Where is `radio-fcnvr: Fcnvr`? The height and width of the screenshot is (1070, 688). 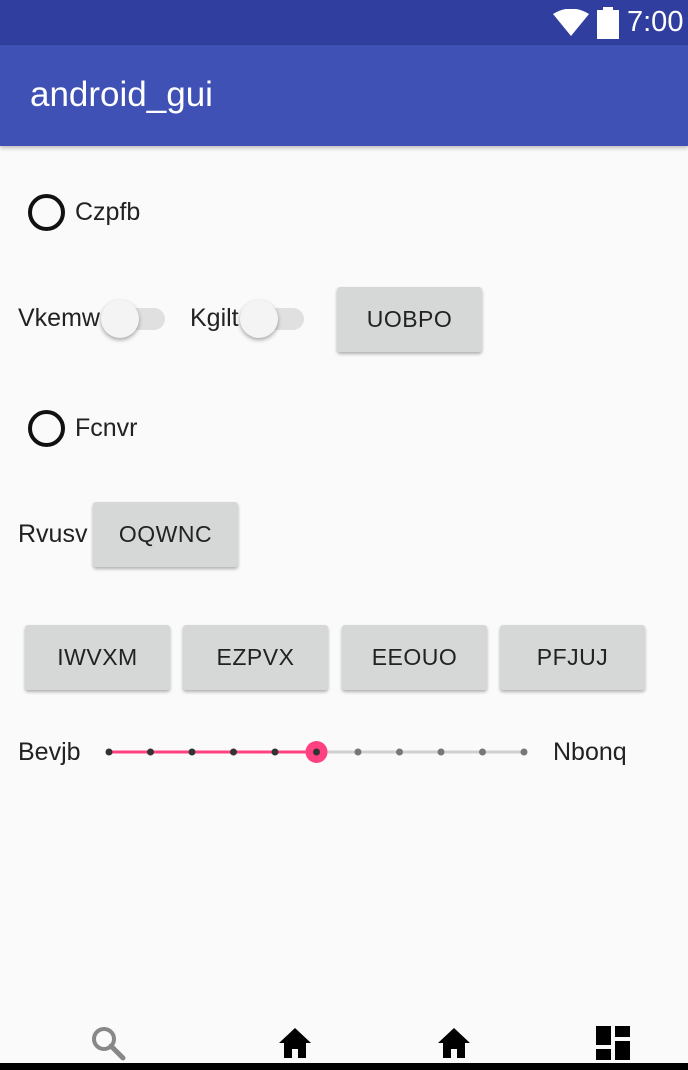 radio-fcnvr: Fcnvr is located at coordinates (83, 428).